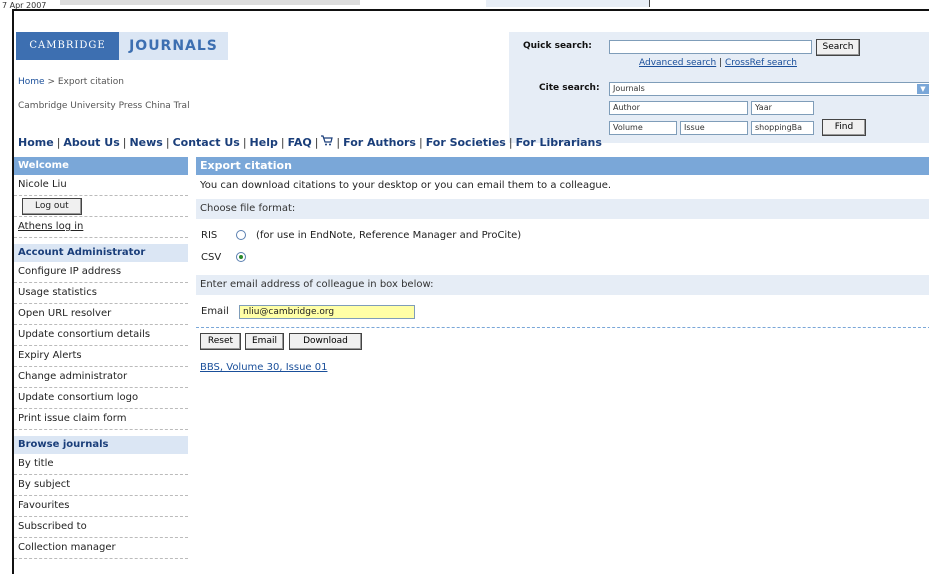 The image size is (929, 574). What do you see at coordinates (643, 128) in the screenshot?
I see `volume-input: Volume` at bounding box center [643, 128].